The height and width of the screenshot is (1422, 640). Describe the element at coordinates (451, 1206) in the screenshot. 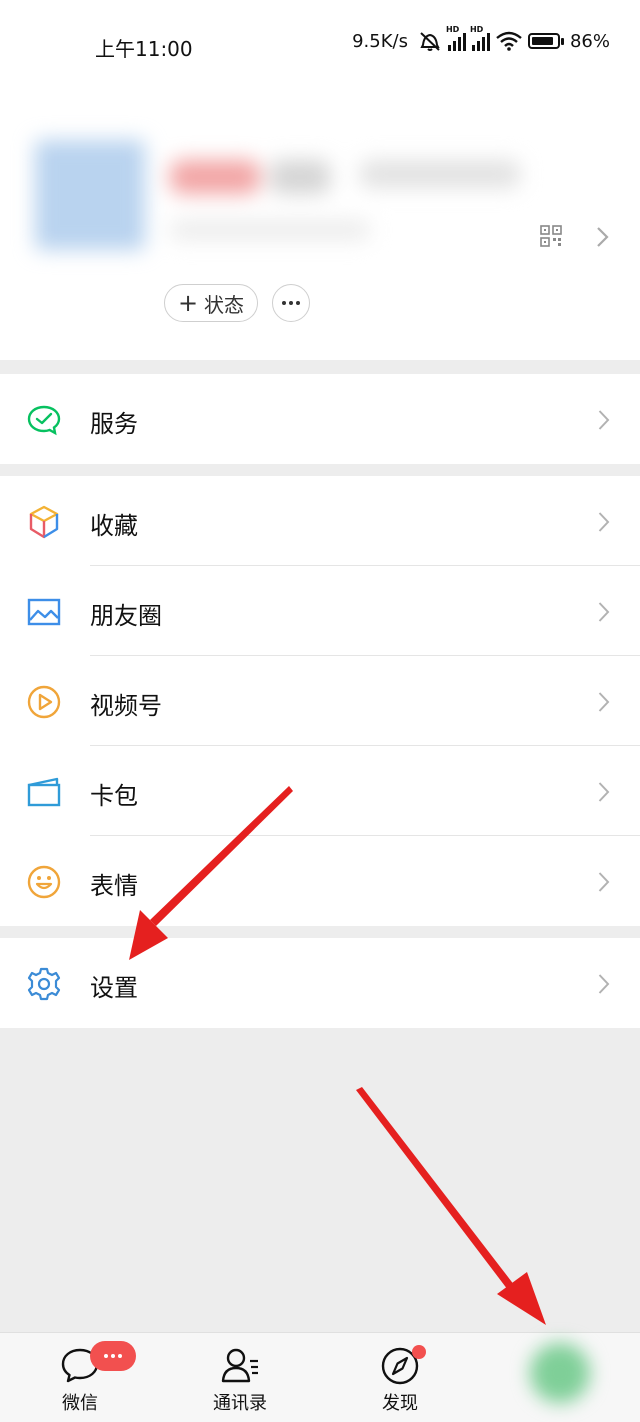

I see `arrow-to-me-tab` at that location.